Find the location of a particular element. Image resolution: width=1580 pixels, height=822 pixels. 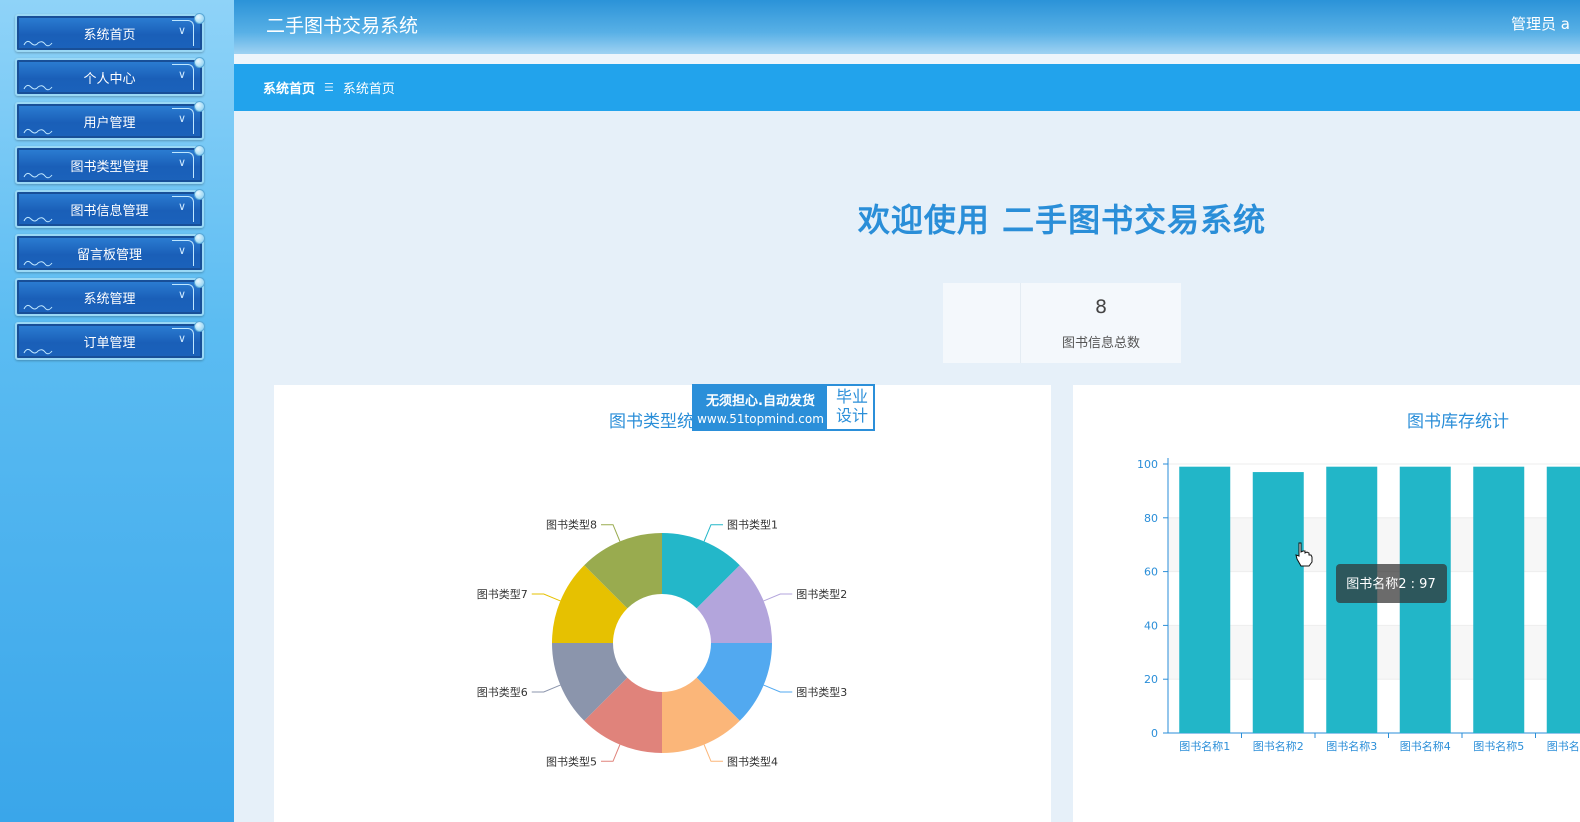

stat-label: 图书信息总数 is located at coordinates (1100, 343).